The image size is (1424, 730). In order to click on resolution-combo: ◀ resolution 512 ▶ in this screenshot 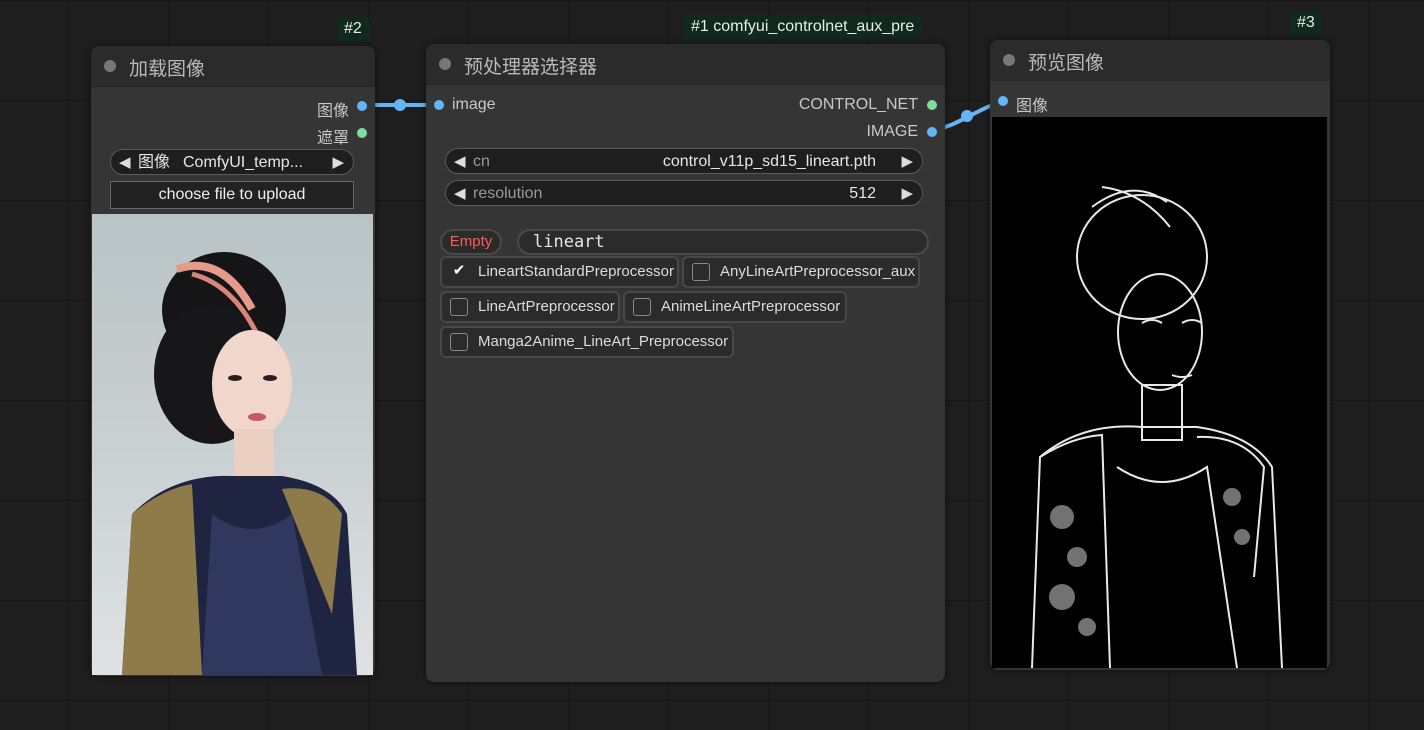, I will do `click(684, 193)`.